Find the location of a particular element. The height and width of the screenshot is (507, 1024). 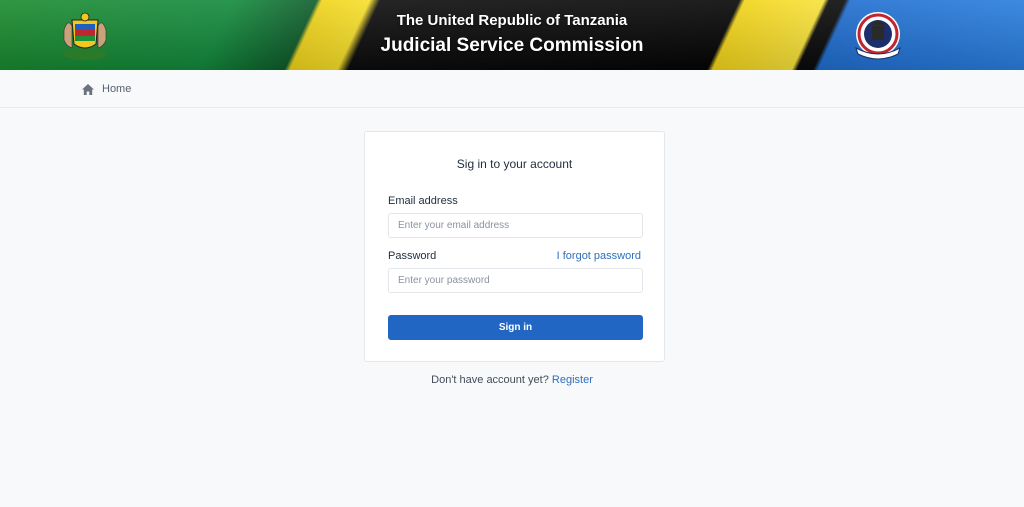

breadcrumb: Home is located at coordinates (106, 89).